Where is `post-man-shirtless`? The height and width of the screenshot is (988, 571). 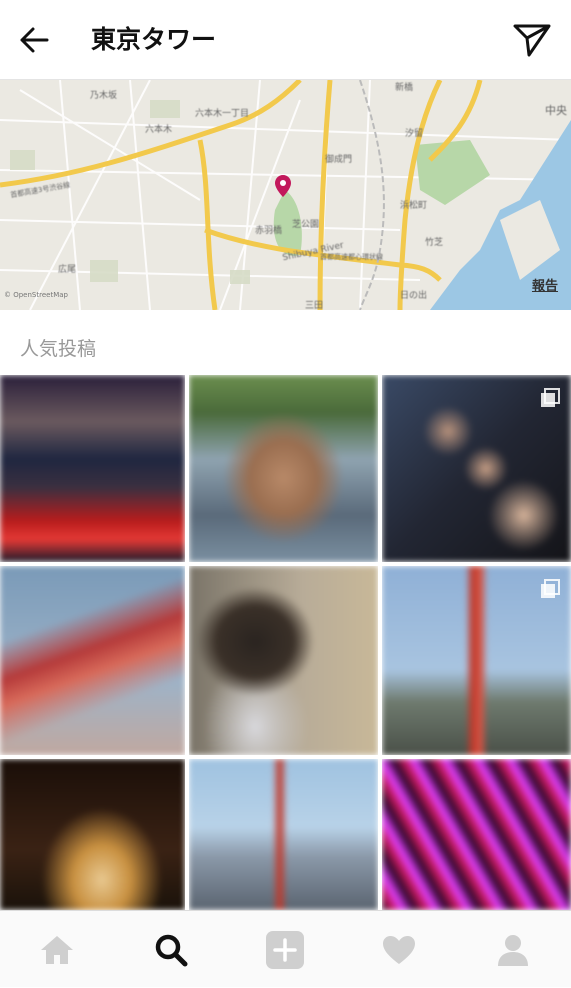
post-man-shirtless is located at coordinates (283, 468).